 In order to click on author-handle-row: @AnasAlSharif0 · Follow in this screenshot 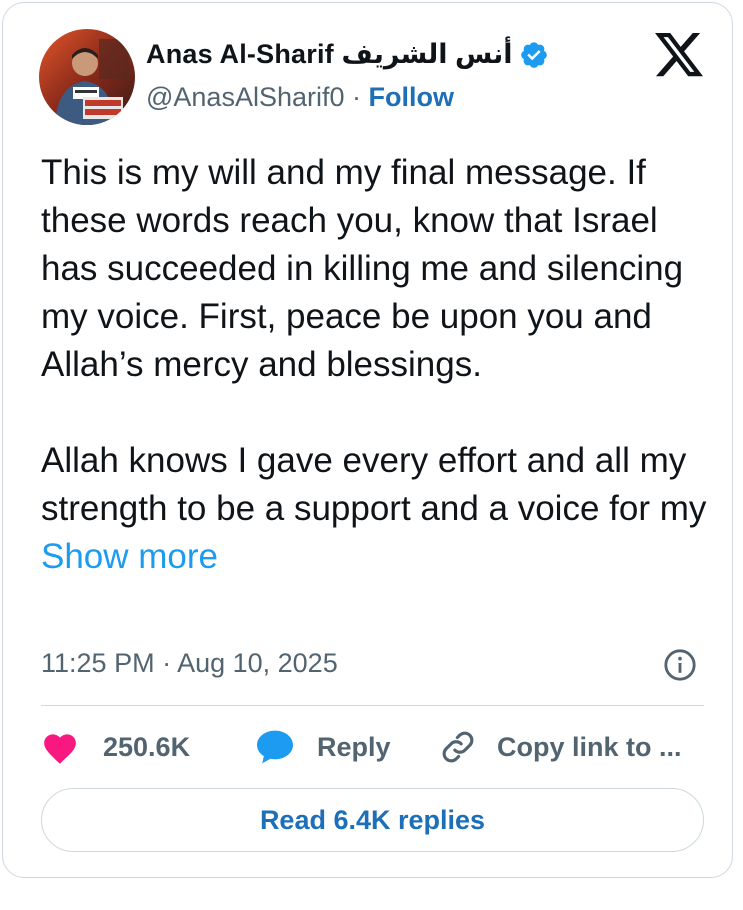, I will do `click(300, 97)`.